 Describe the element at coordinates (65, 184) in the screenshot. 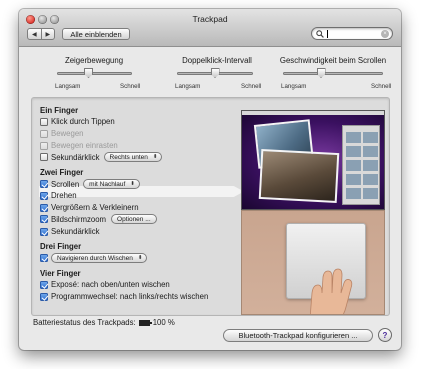

I see `scroll-label: Scrollen` at that location.